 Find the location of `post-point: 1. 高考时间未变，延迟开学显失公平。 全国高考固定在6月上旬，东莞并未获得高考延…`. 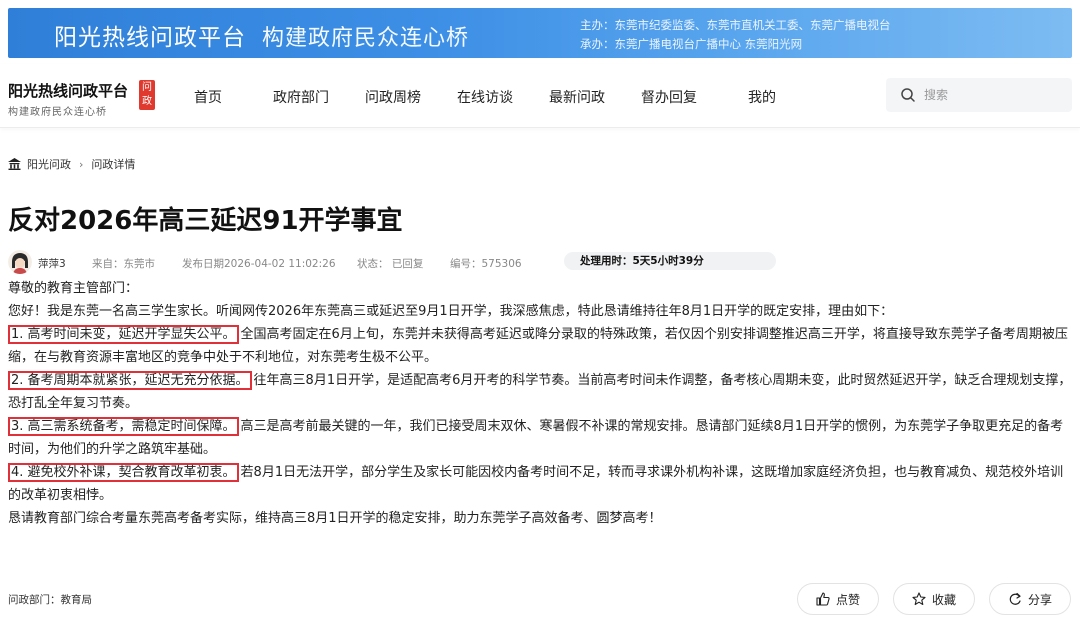

post-point: 1. 高考时间未变，延迟开学显失公平。 全国高考固定在6月上旬，东莞并未获得高考延… is located at coordinates (540, 346).